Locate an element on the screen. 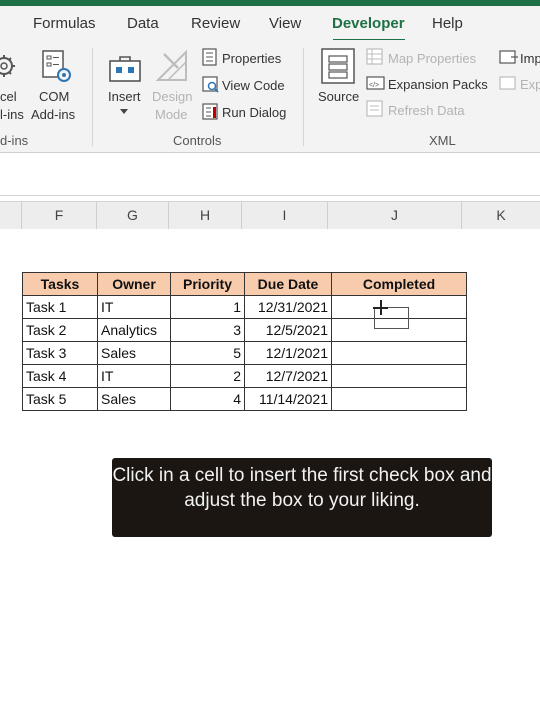 The height and width of the screenshot is (720, 540). priority-cell: 3 is located at coordinates (207, 330).